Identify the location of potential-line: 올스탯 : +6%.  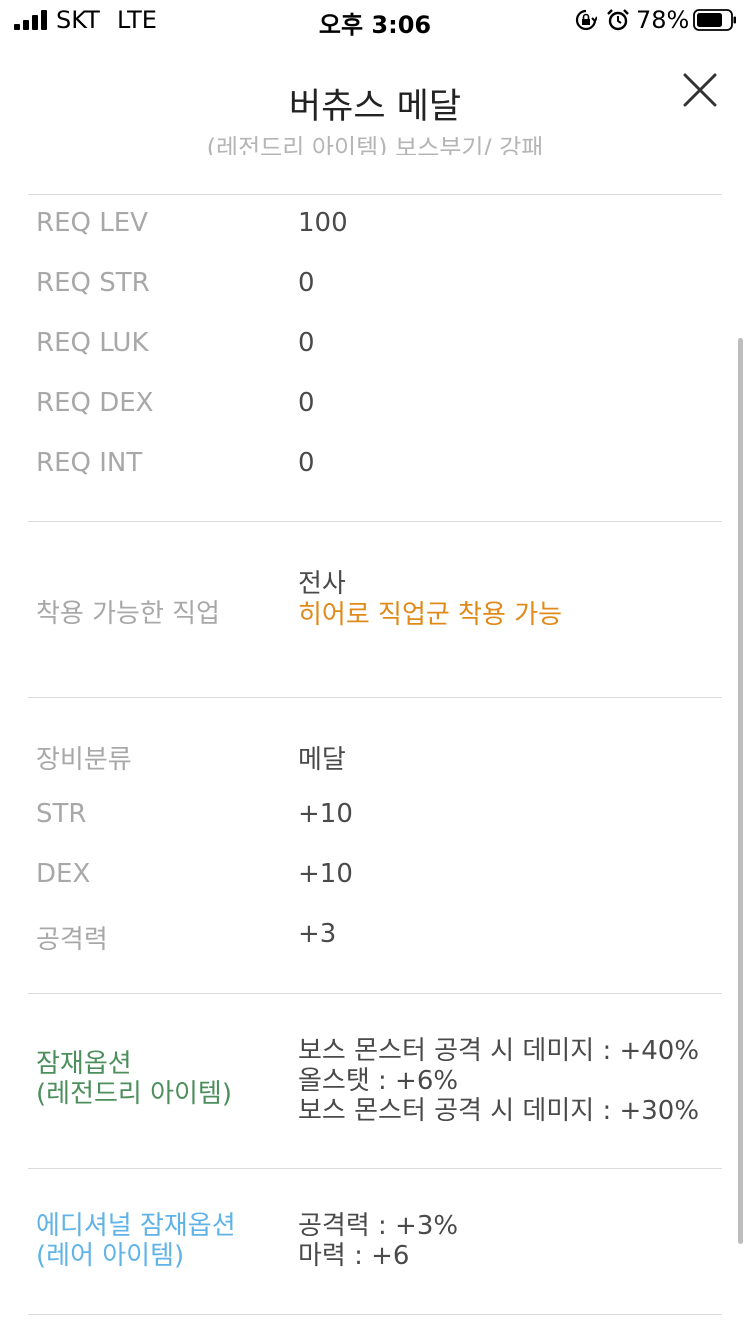
(378, 1081).